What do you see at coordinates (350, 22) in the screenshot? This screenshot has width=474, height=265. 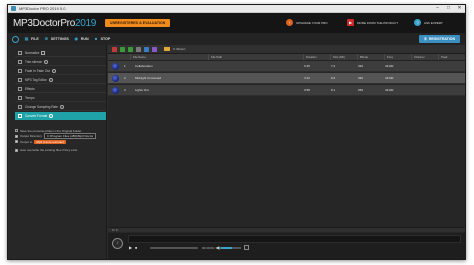 I see `video-icon: ▶` at bounding box center [350, 22].